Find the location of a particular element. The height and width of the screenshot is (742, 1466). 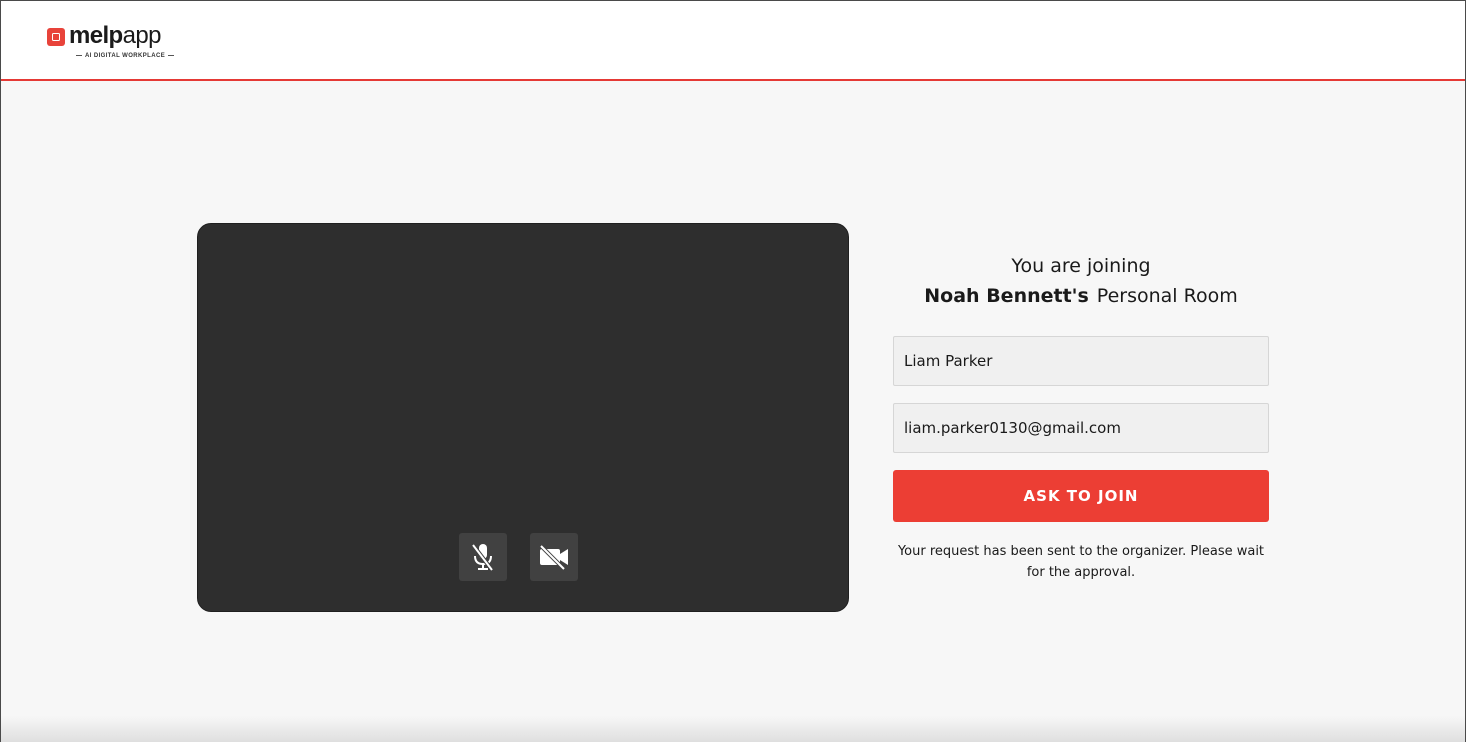

host-name: Noah Bennett's is located at coordinates (1006, 296).